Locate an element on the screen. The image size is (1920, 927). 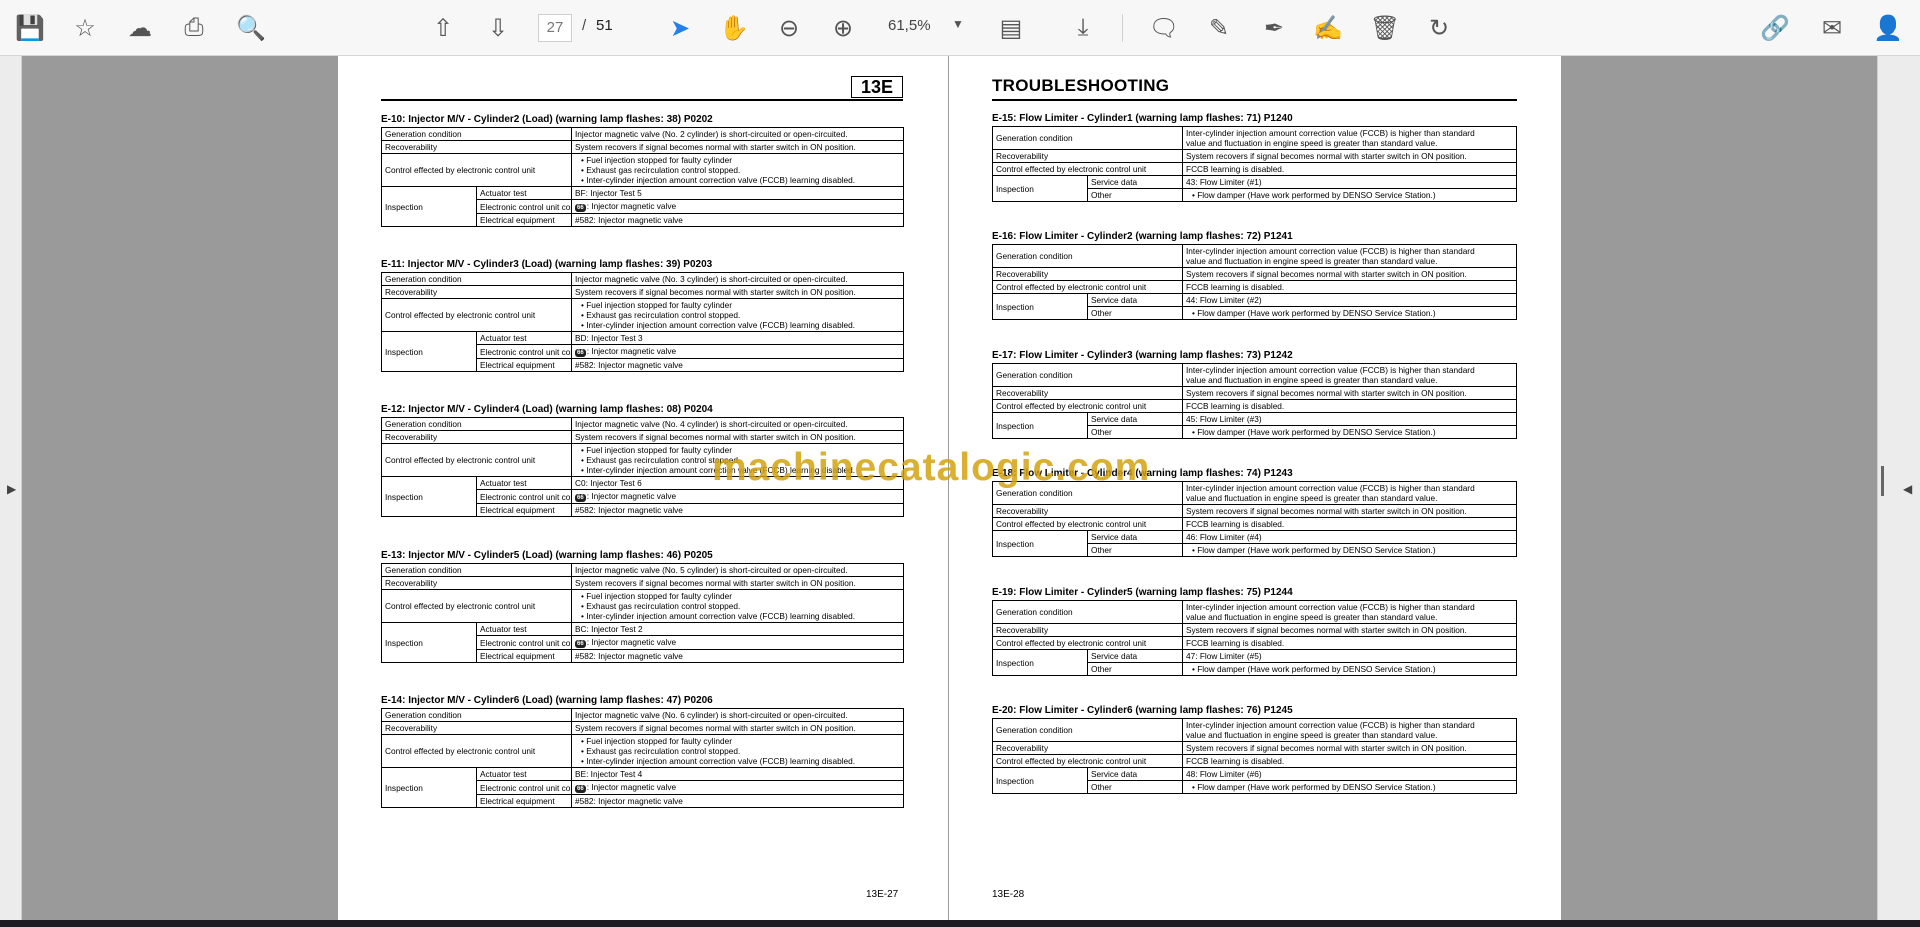
fit-page-icon: ⤓ is located at coordinates (1083, 28).